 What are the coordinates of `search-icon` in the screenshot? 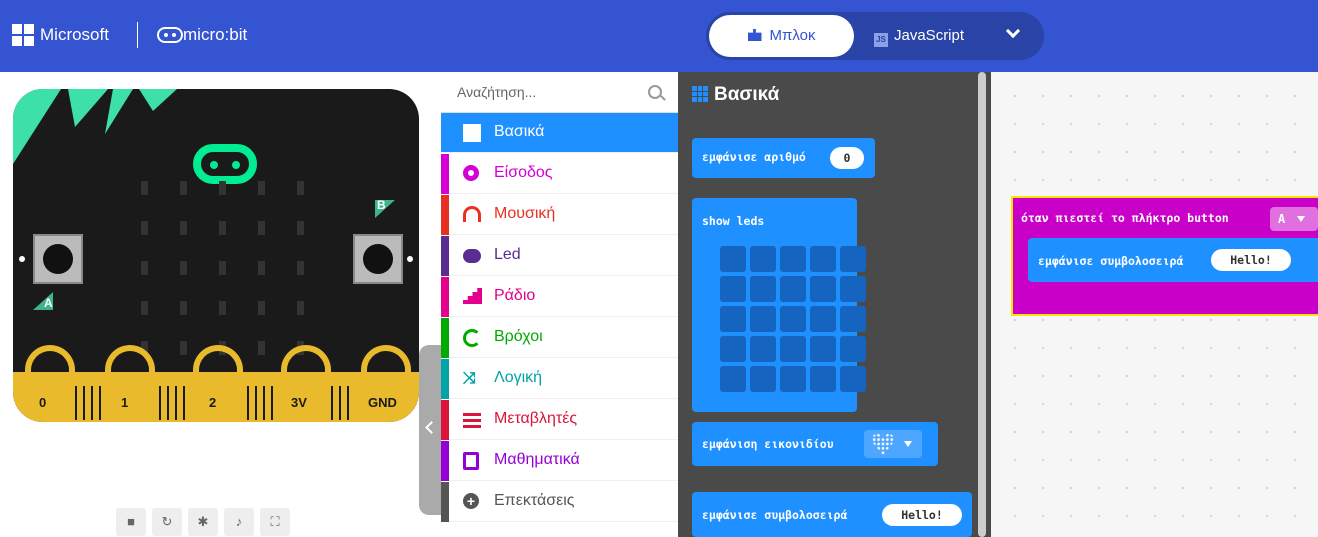 It's located at (655, 92).